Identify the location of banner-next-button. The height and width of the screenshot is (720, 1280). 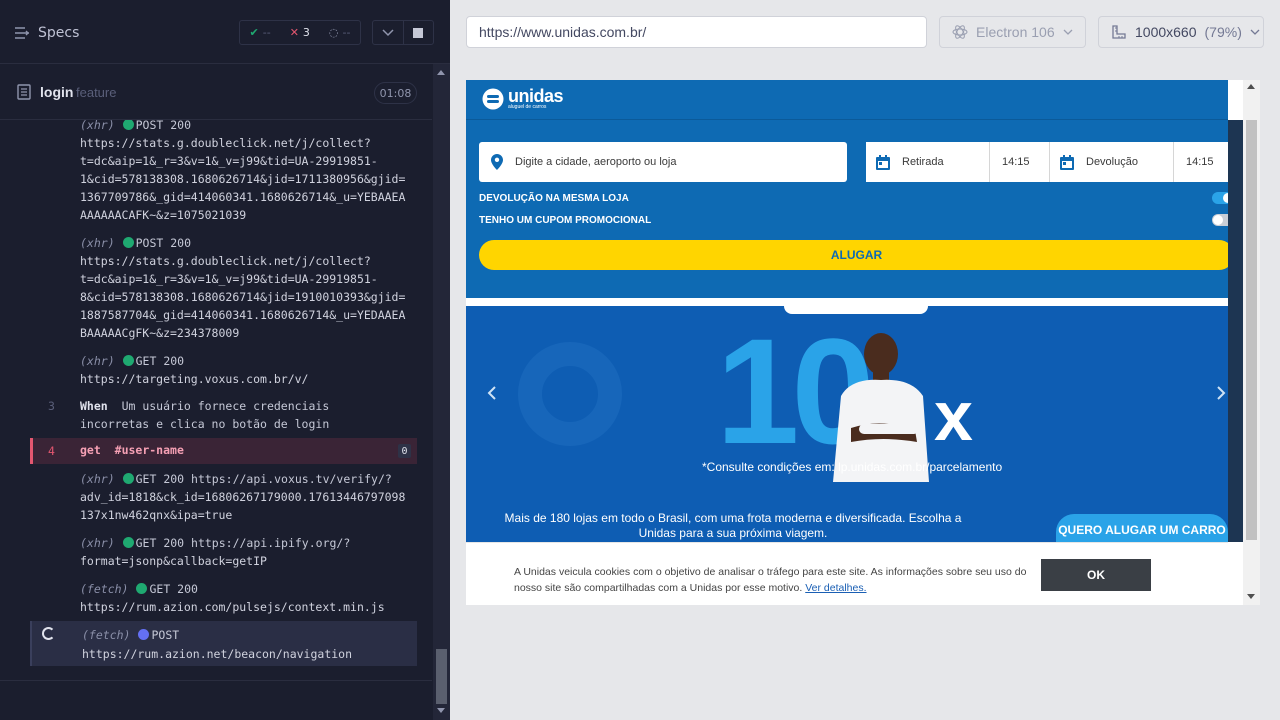
(1221, 393).